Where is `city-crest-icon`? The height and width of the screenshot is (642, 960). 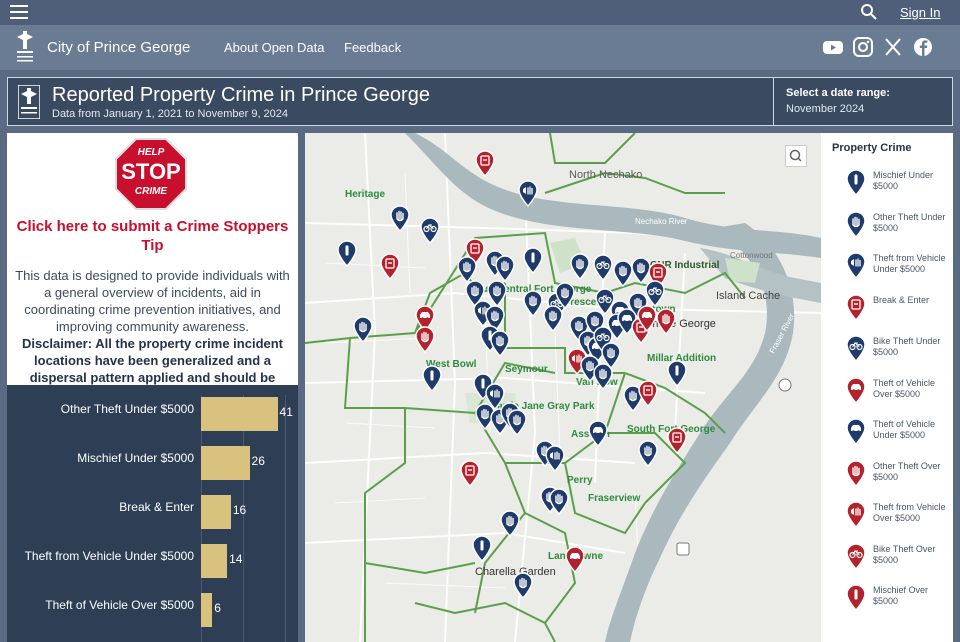 city-crest-icon is located at coordinates (29, 102).